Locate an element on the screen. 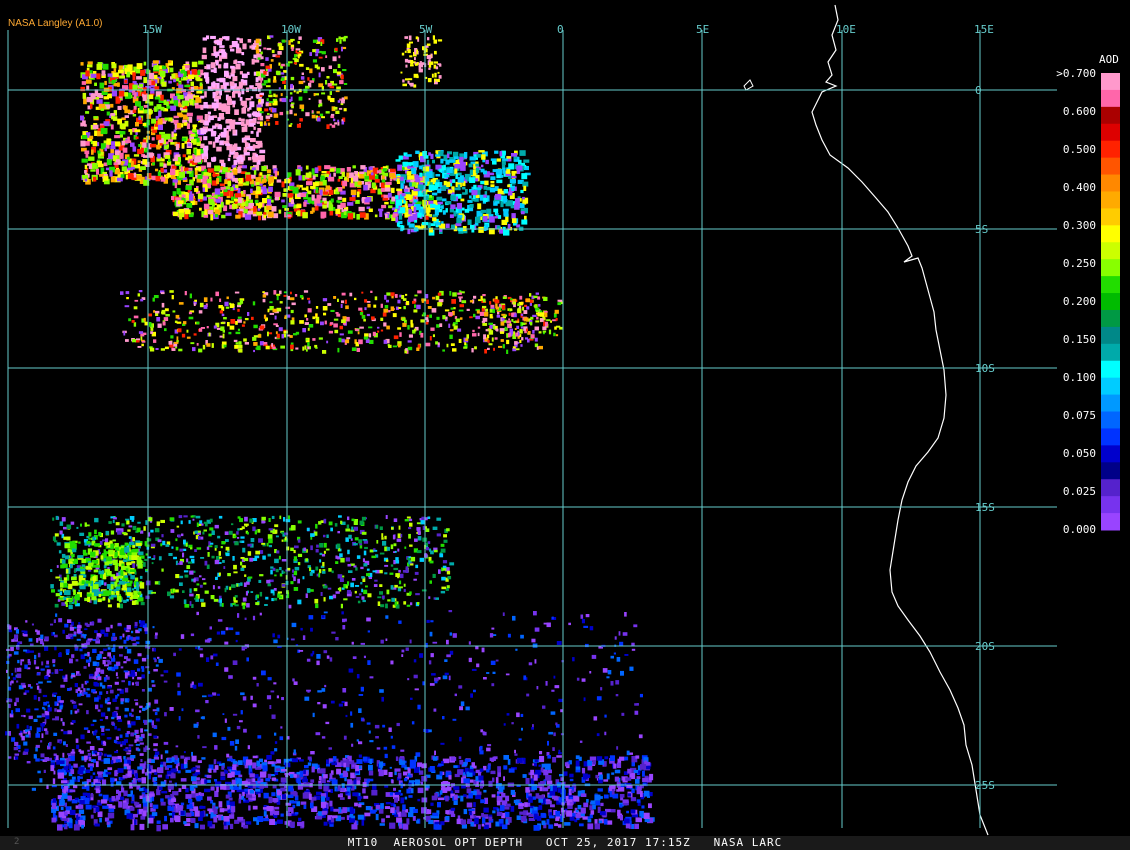  longitude-label: 5W is located at coordinates (426, 29).